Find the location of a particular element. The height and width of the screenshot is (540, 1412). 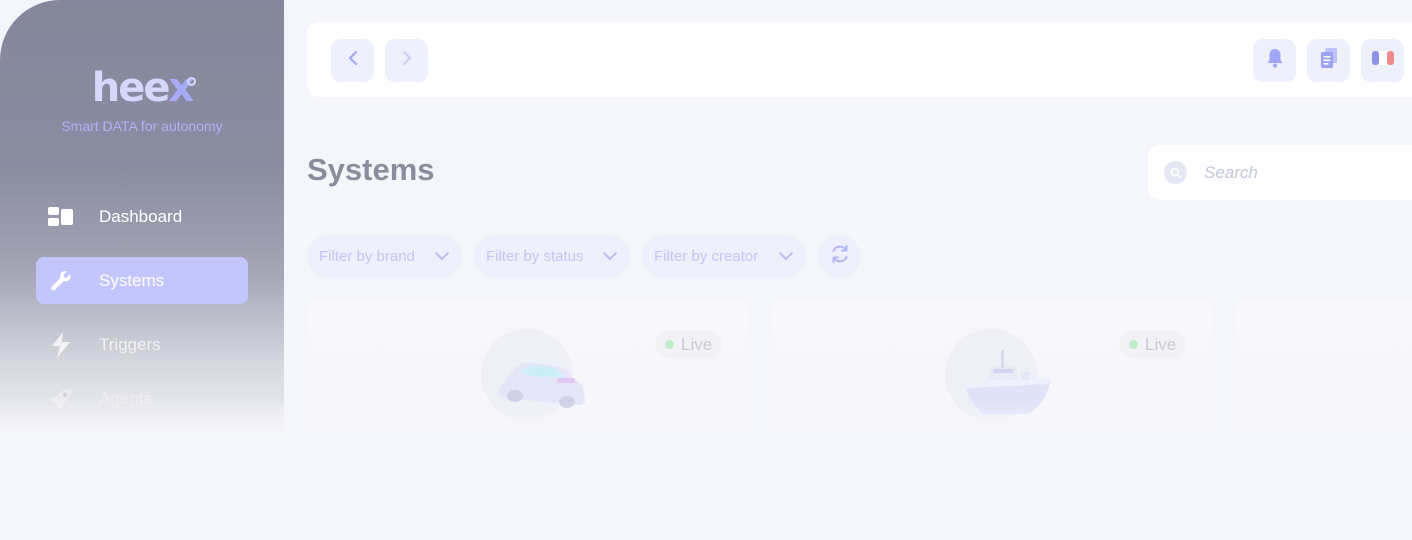

language-button is located at coordinates (1382, 60).